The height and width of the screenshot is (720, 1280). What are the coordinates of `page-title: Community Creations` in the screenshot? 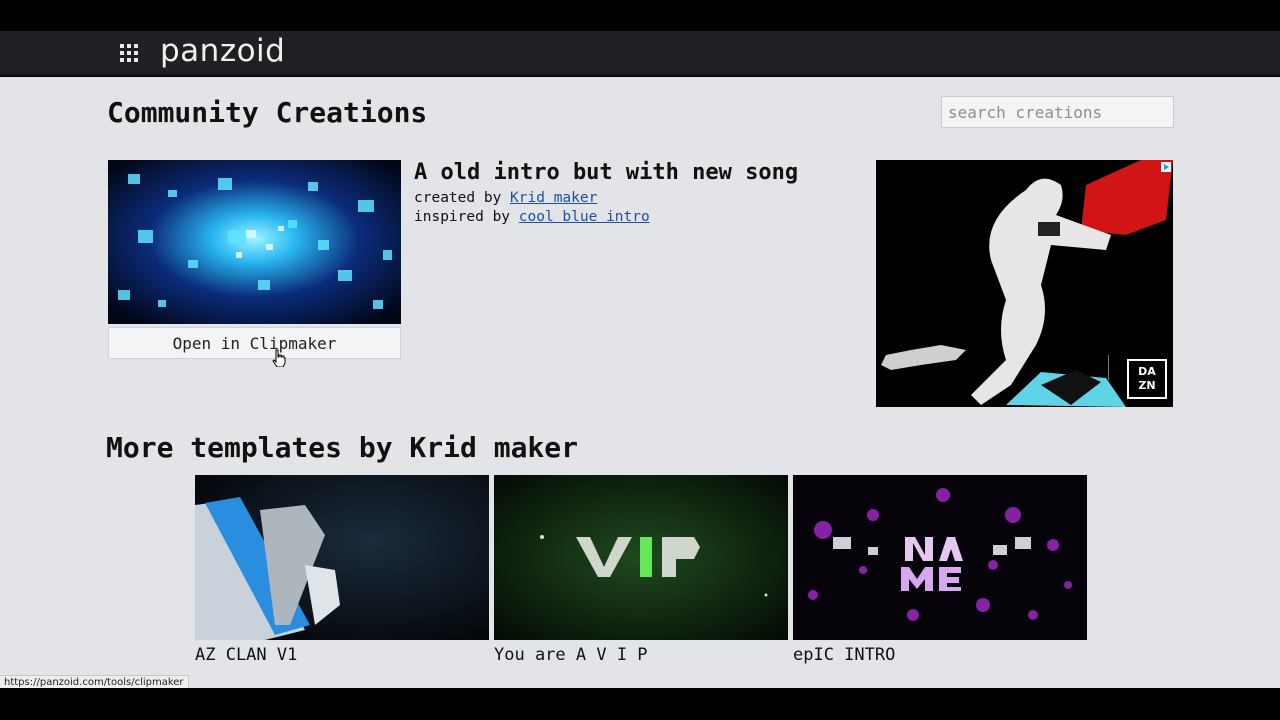 It's located at (267, 112).